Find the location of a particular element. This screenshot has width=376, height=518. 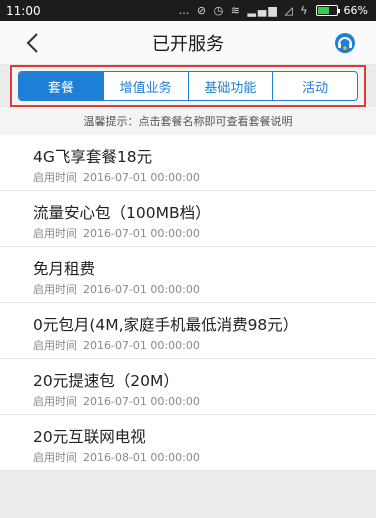

status-indicators: … ⊘ ◷ ≋ ▂▄▆ ◿ ϟ 66% is located at coordinates (273, 10).